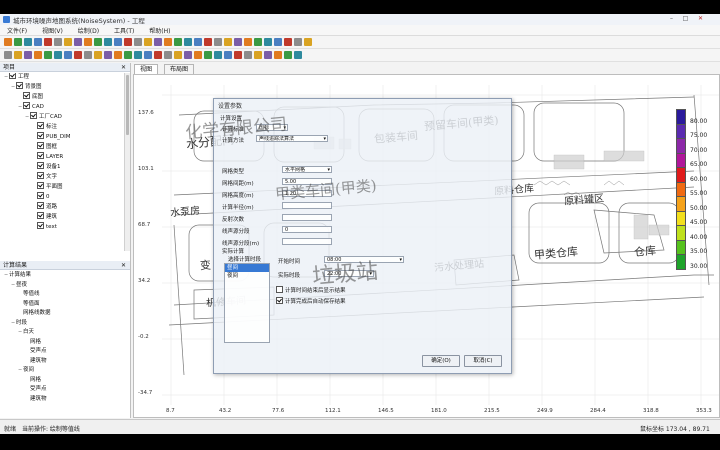  Describe the element at coordinates (146, 69) in the screenshot. I see `tab-view: 视图` at that location.